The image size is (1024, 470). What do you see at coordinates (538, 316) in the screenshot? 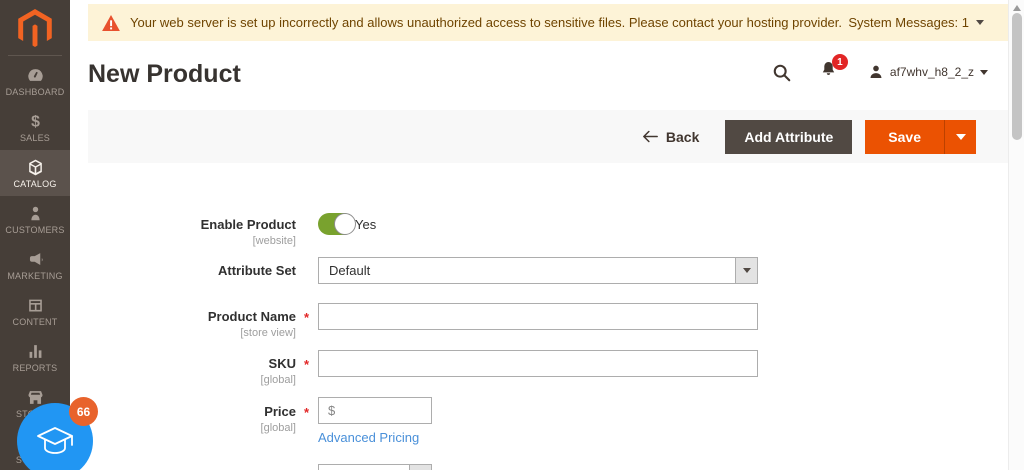
I see `product-name-input` at bounding box center [538, 316].